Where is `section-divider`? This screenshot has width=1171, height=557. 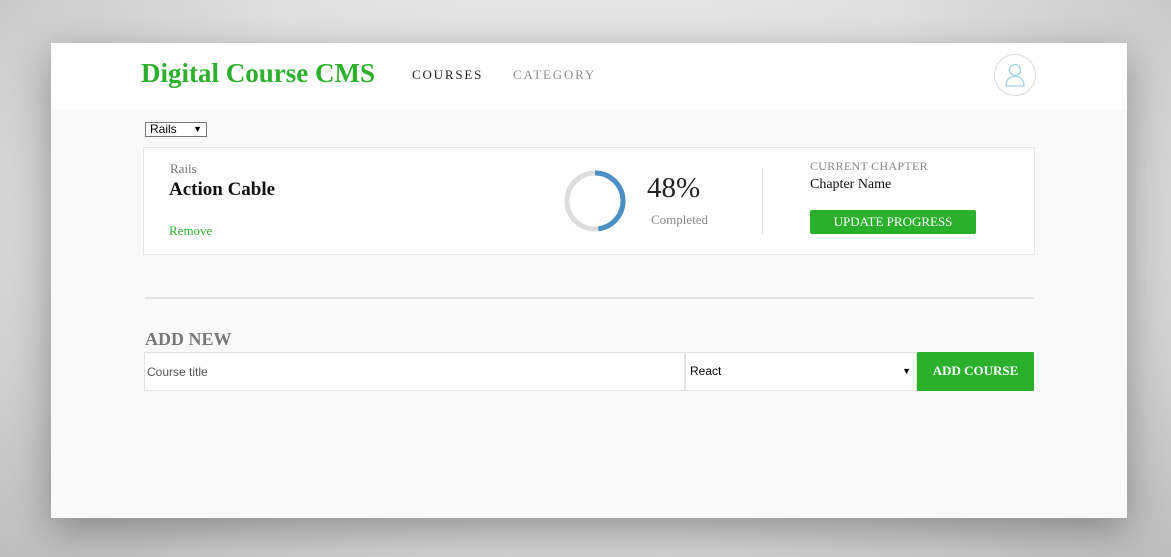 section-divider is located at coordinates (589, 298).